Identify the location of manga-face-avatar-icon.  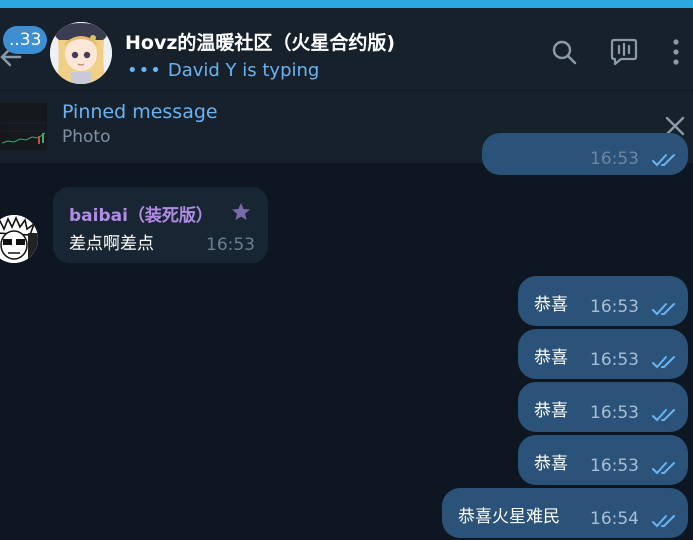
(19, 239).